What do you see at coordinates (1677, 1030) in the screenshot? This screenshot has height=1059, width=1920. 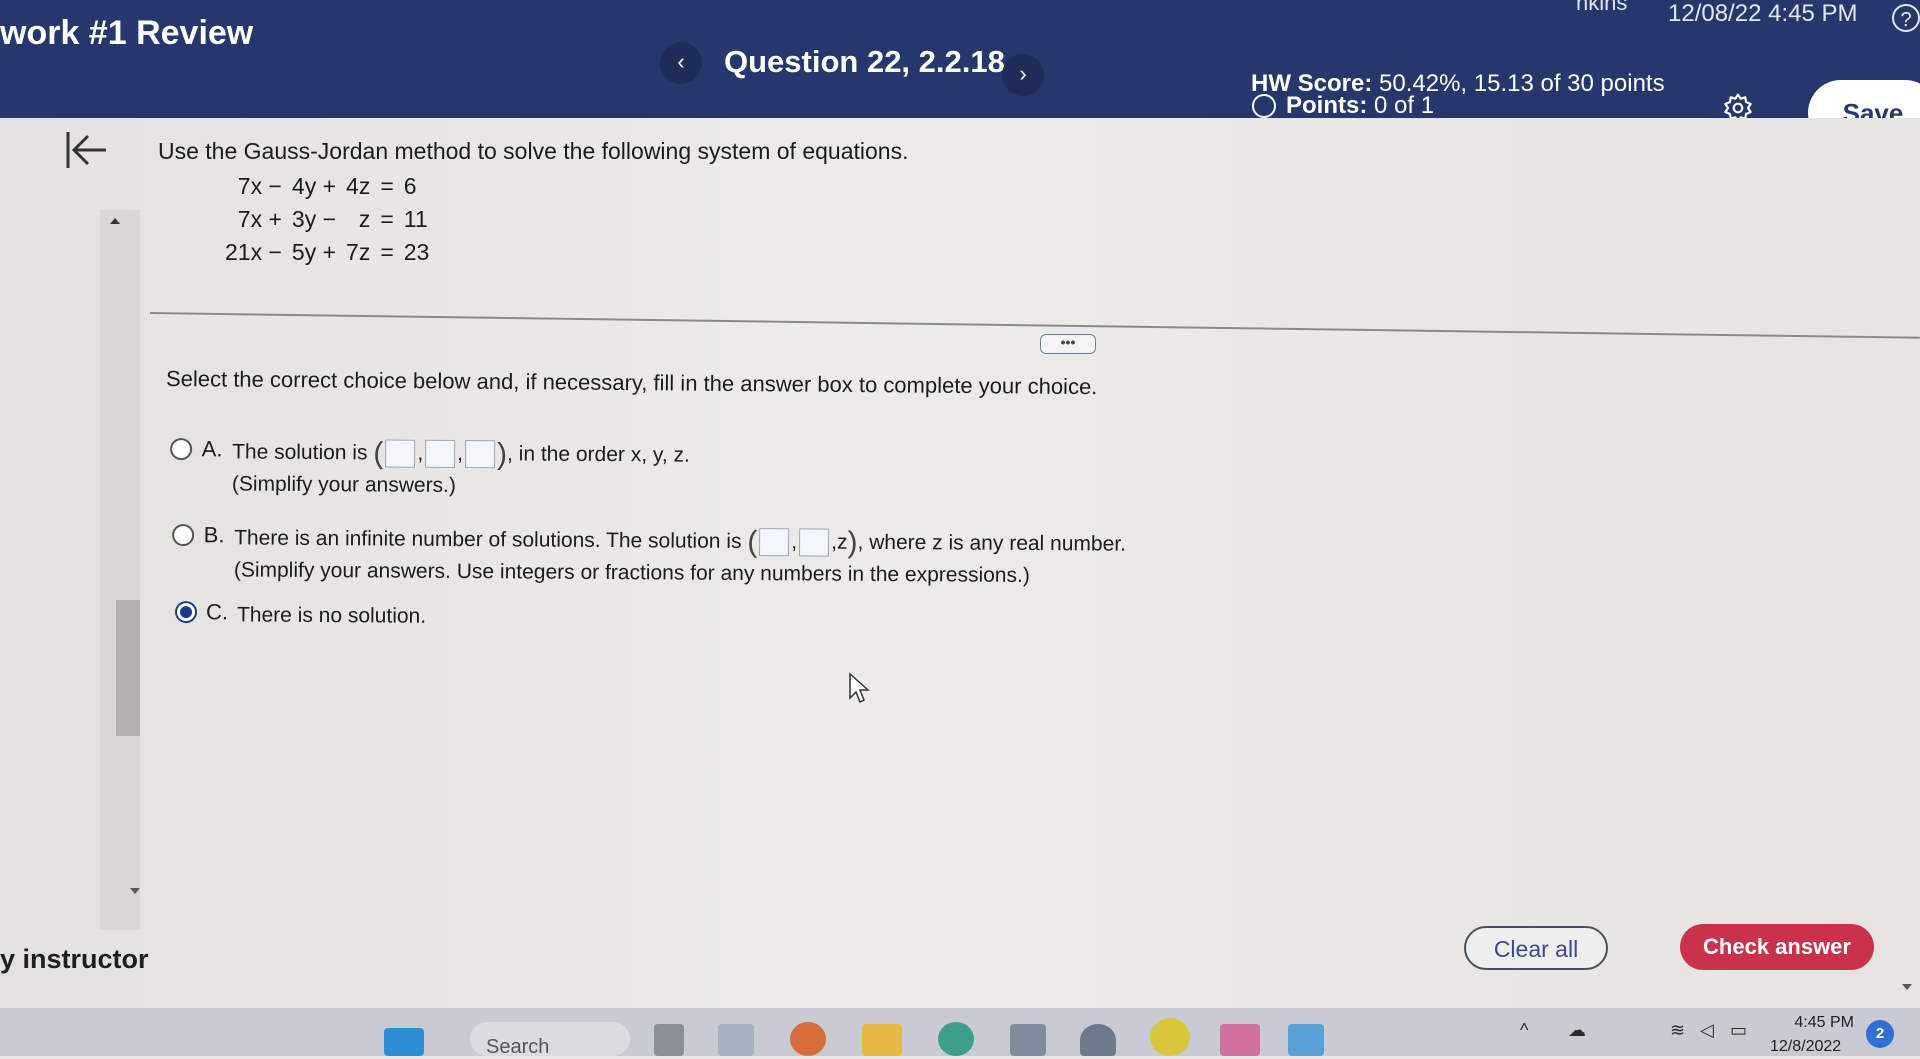 I see `wifi-icon: ≋` at bounding box center [1677, 1030].